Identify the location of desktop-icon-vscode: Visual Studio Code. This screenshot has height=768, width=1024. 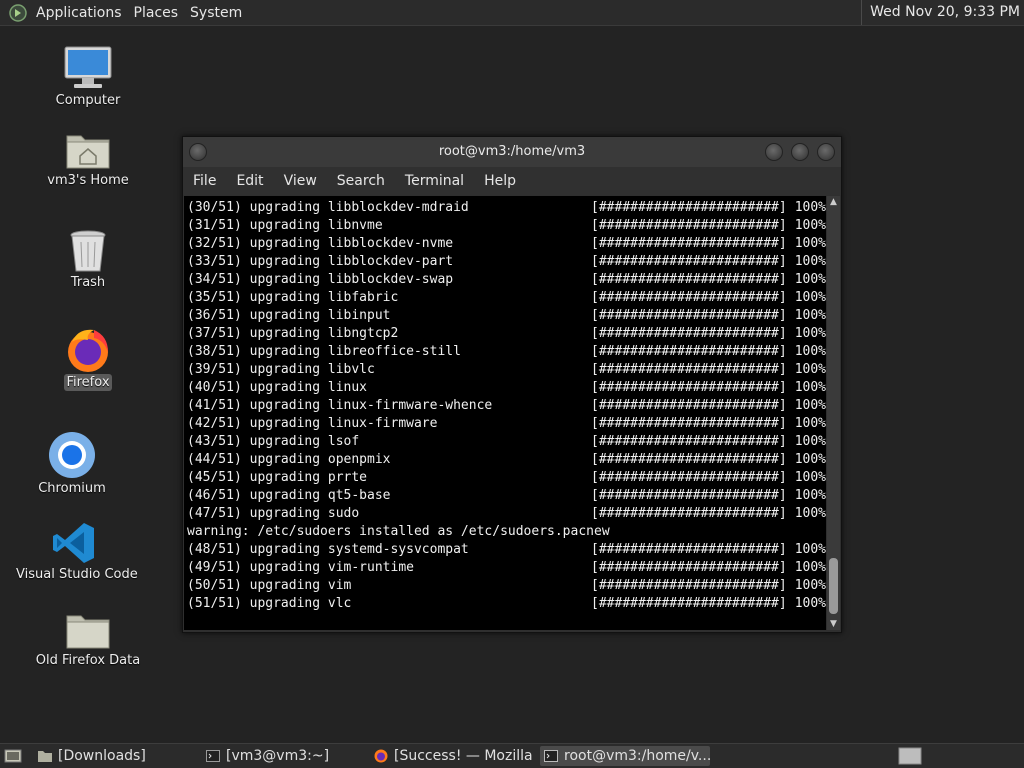
(76, 551).